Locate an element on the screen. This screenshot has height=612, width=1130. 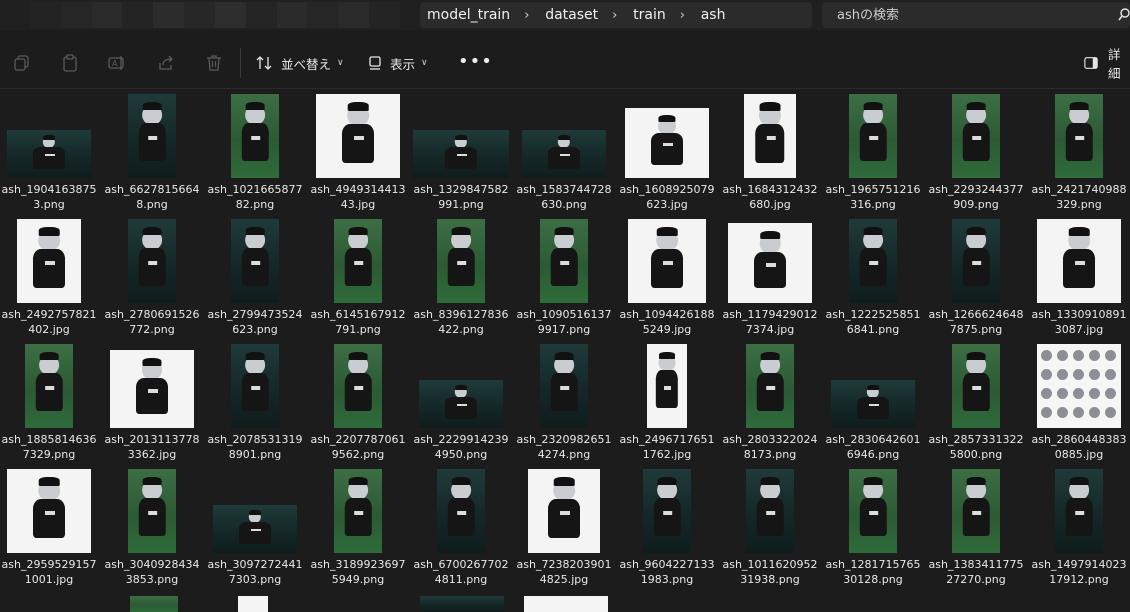
file-name-line: ash_2492757821 is located at coordinates (49, 314).